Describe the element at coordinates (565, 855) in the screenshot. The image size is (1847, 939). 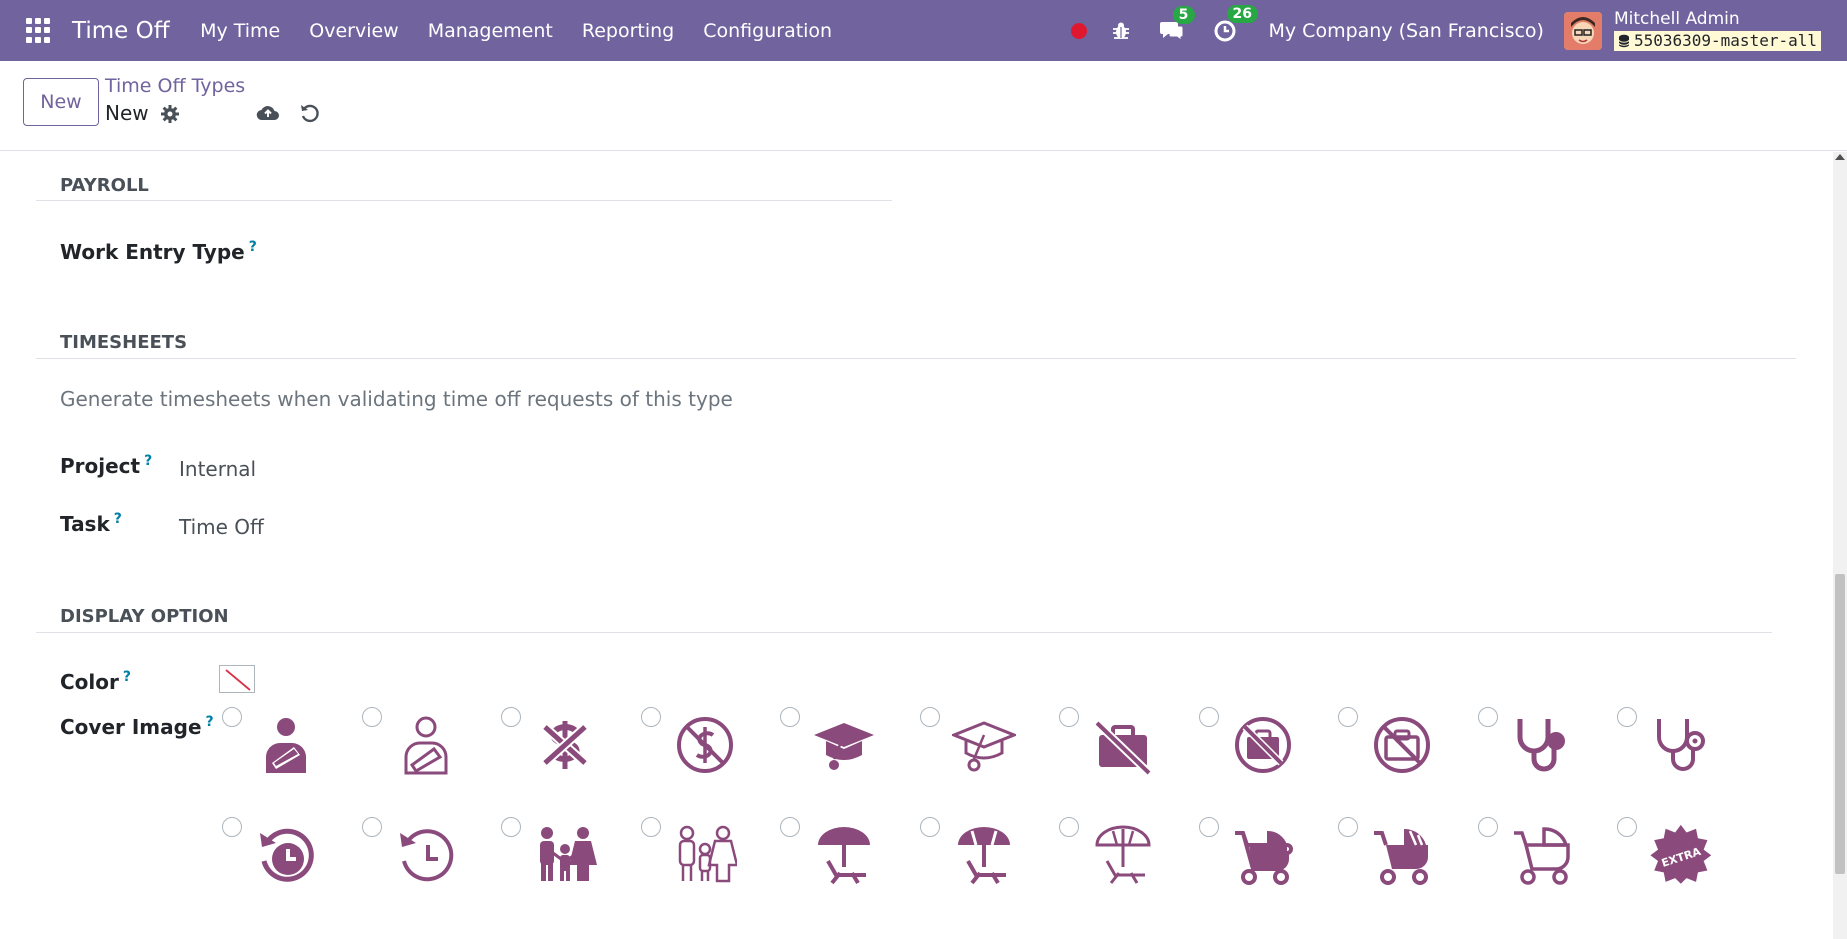
I see `family-filled-icon` at that location.